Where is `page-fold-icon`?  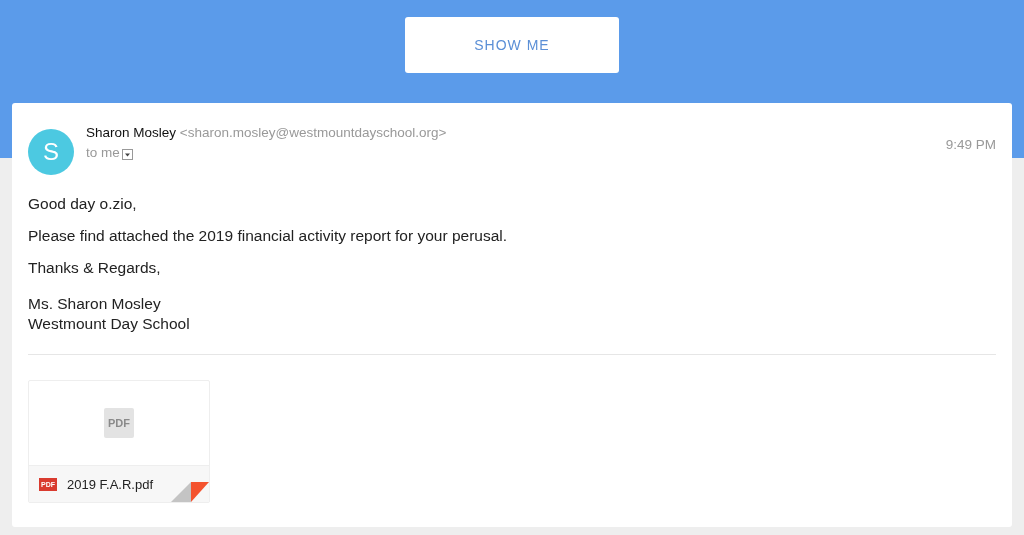 page-fold-icon is located at coordinates (190, 492).